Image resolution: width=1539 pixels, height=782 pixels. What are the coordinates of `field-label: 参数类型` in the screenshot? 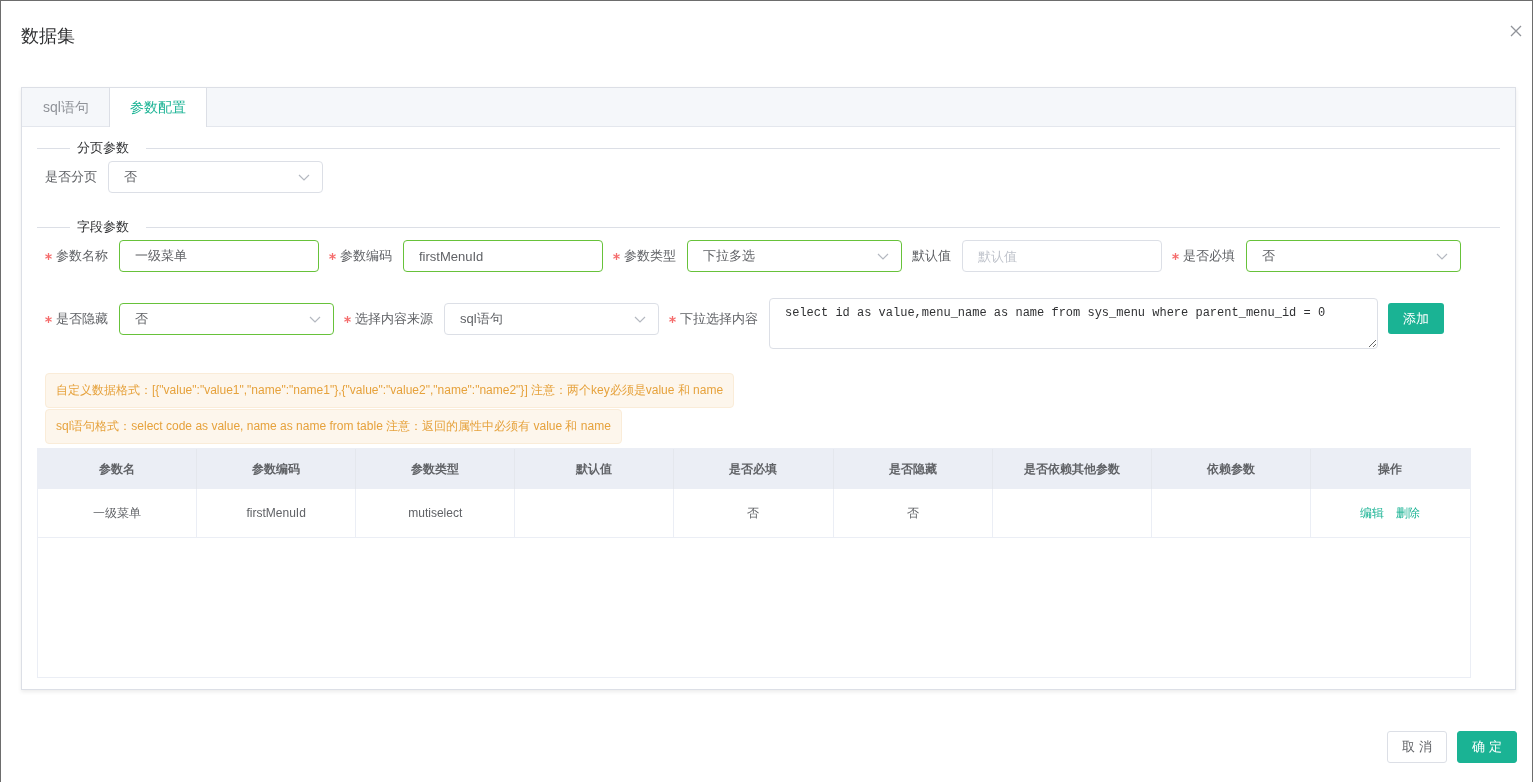 It's located at (650, 256).